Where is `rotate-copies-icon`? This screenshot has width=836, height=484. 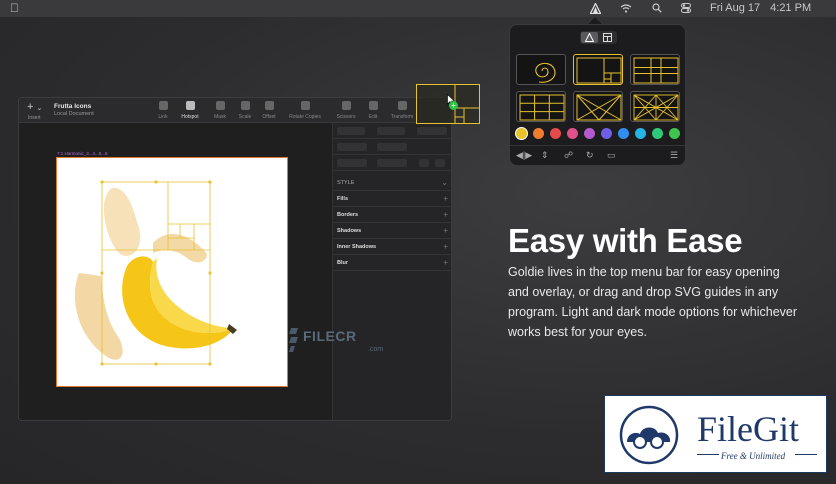 rotate-copies-icon is located at coordinates (305, 105).